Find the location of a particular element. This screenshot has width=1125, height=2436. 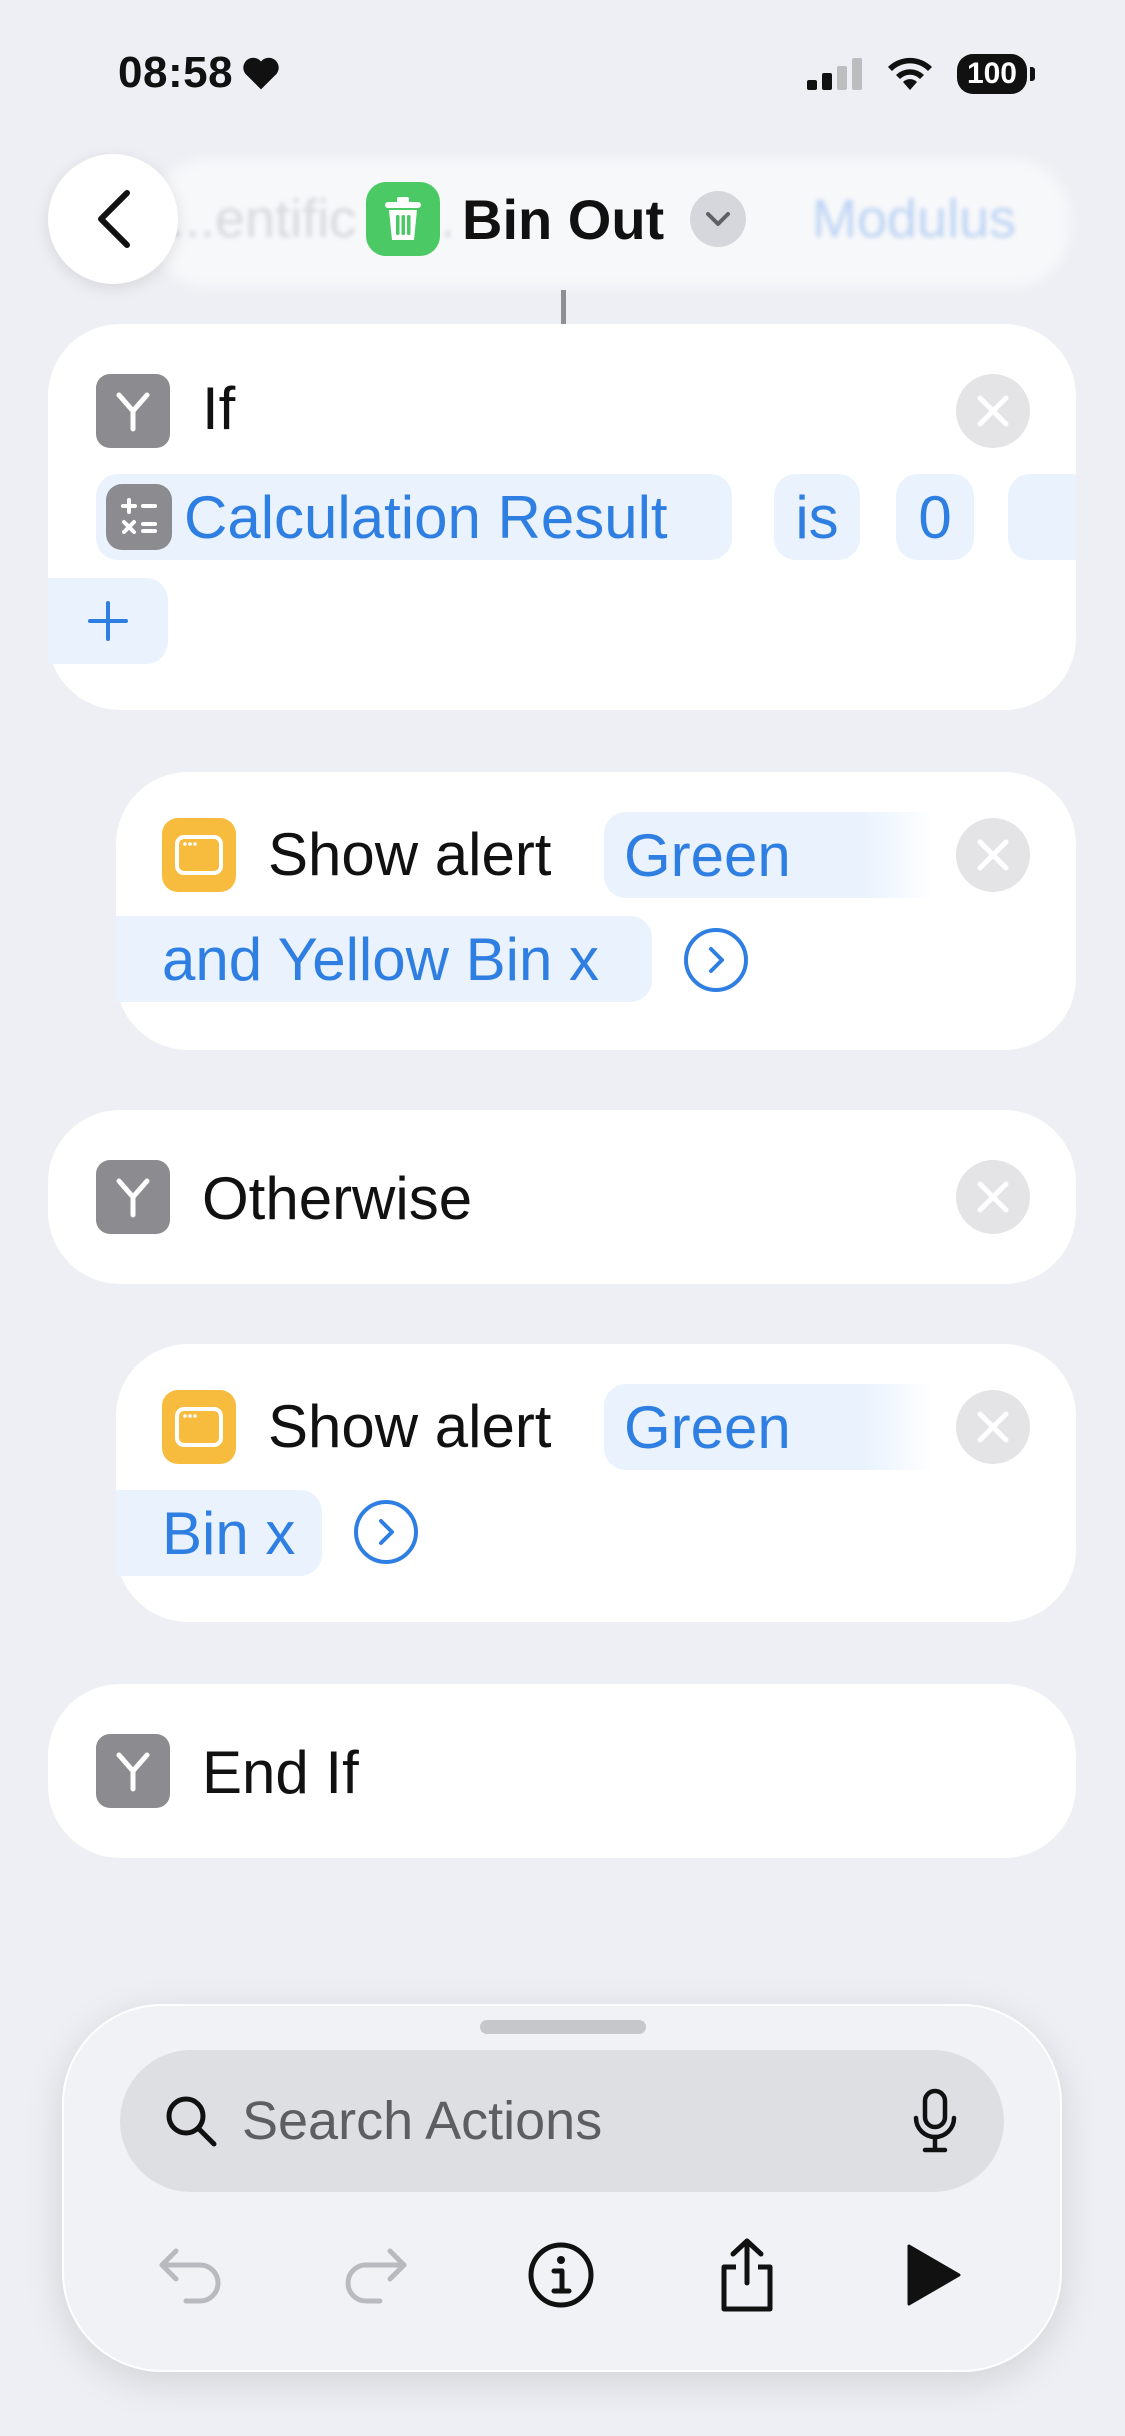

info-icon is located at coordinates (561, 2275).